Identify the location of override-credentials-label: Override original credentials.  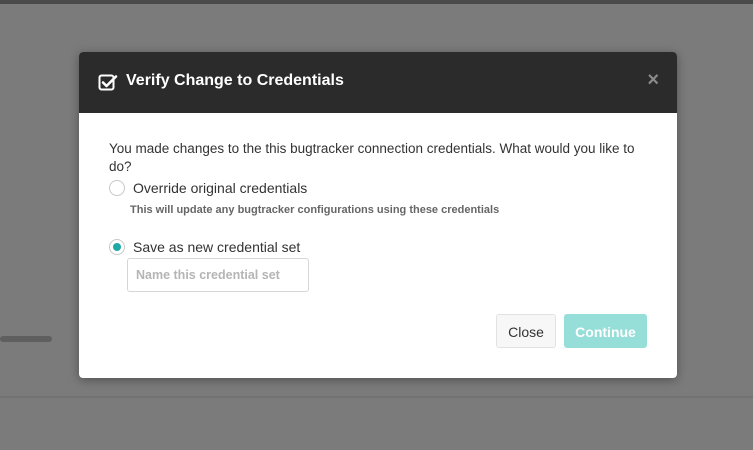
(220, 188).